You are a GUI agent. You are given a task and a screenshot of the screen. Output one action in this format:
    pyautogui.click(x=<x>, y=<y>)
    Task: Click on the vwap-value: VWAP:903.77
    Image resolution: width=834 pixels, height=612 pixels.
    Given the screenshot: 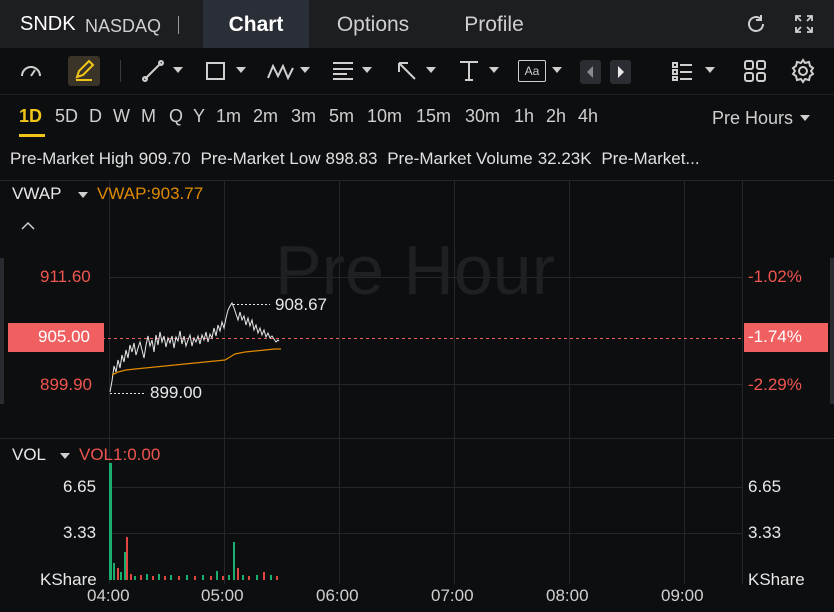 What is the action you would take?
    pyautogui.click(x=150, y=193)
    